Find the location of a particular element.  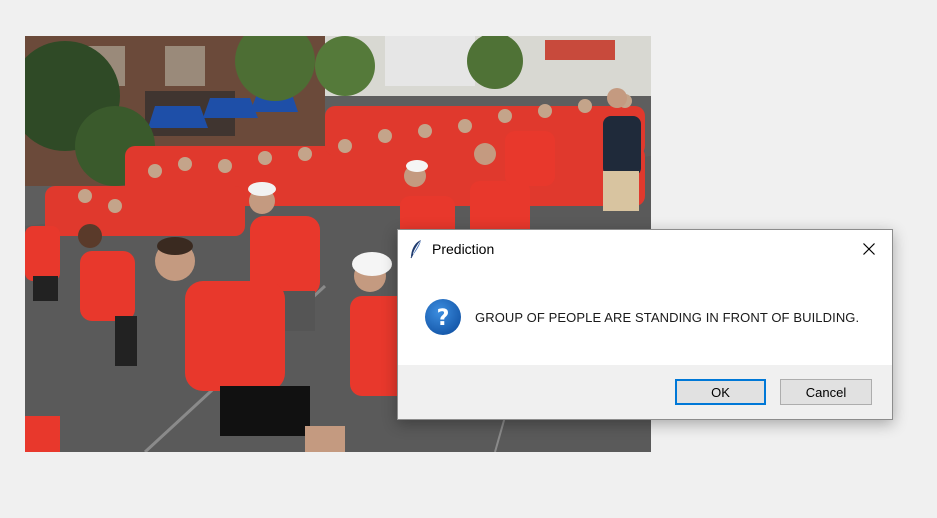

dialog-footer: OK Cancel is located at coordinates (645, 392).